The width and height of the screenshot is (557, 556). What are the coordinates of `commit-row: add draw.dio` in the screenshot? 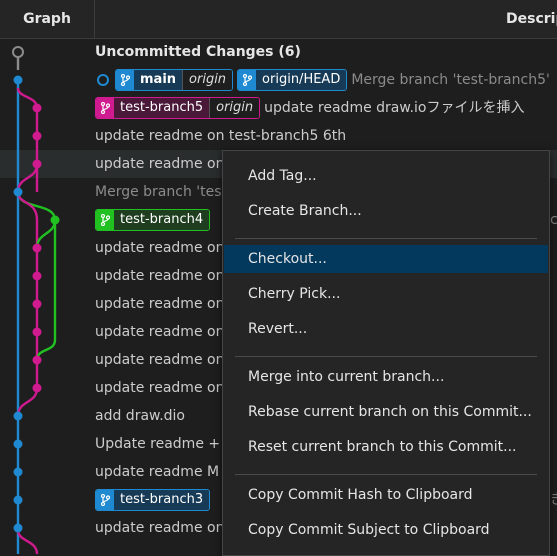 It's located at (140, 416).